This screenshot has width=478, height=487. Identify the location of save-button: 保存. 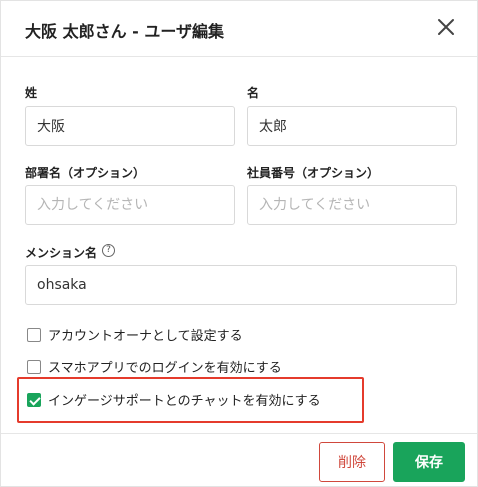
(429, 462).